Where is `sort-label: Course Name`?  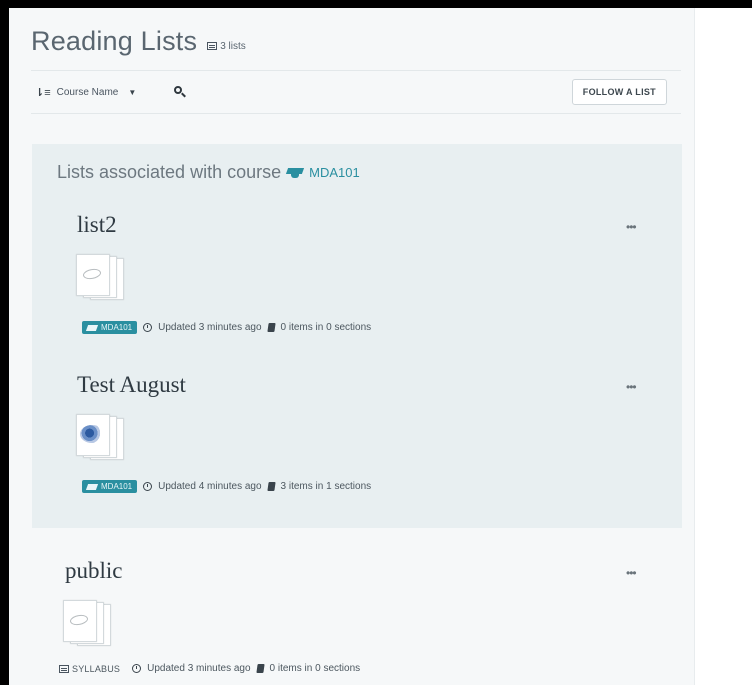 sort-label: Course Name is located at coordinates (87, 92).